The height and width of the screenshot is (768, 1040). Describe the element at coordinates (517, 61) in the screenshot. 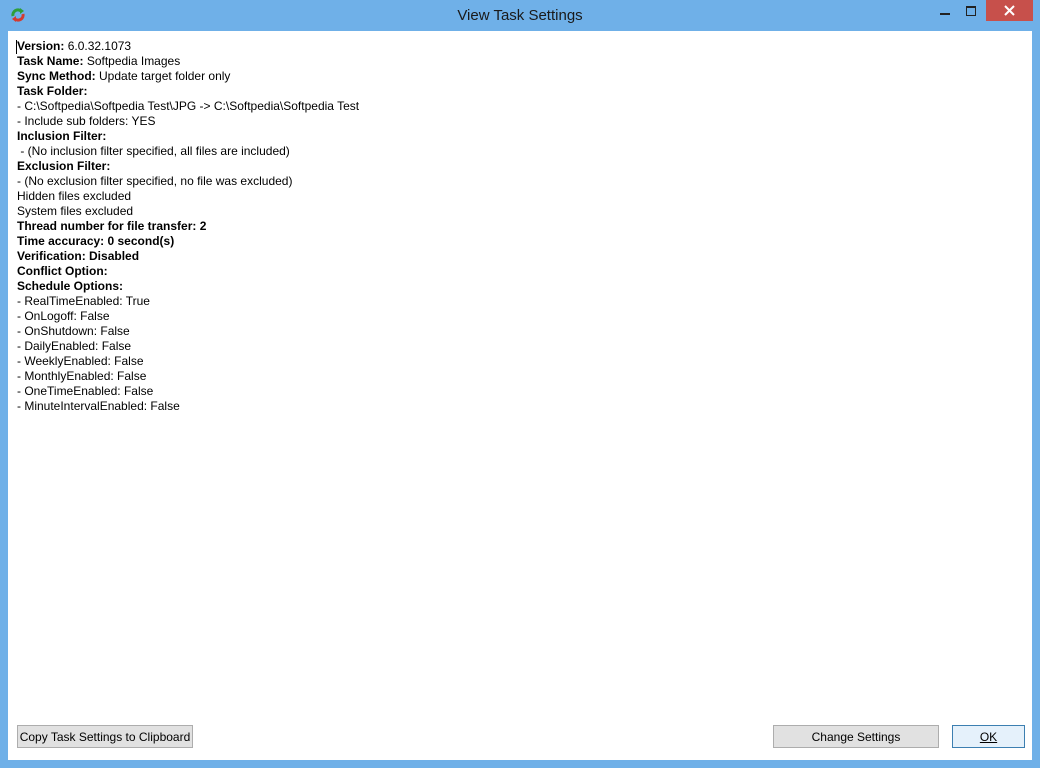

I see `task-name-line: Task Name: Softpedia Images` at that location.